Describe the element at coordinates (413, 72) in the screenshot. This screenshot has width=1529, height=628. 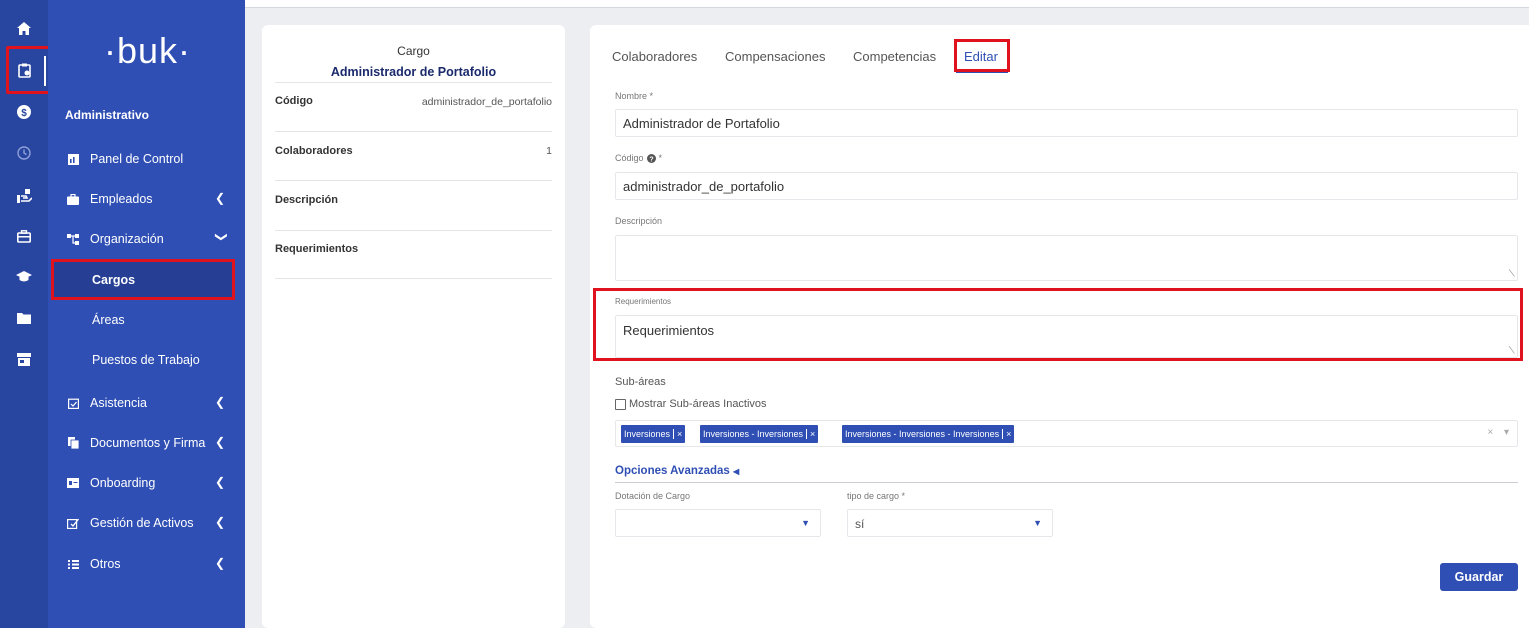
I see `cargo-title: Administrador de Portafolio` at that location.